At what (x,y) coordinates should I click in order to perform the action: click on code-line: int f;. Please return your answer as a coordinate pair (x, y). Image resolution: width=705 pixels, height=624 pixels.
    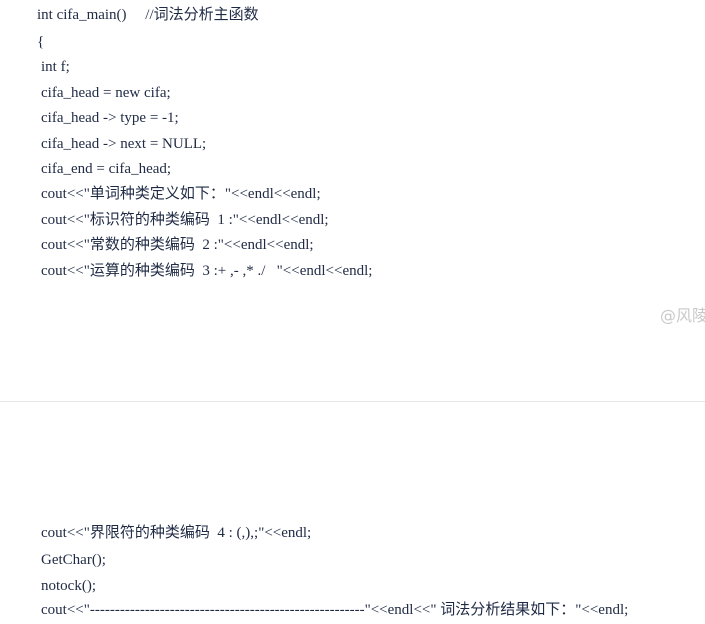
    Looking at the image, I should click on (55, 67).